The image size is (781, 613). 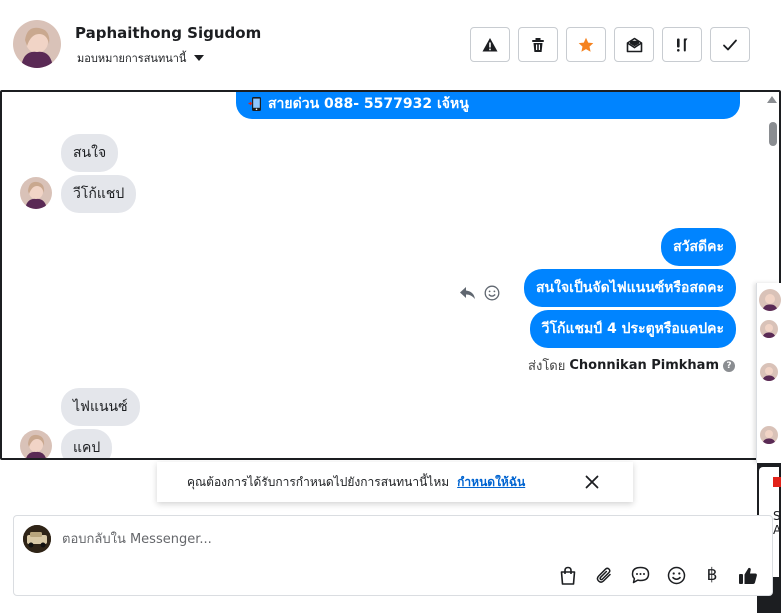 I want to click on incoming-message: แคป, so click(x=87, y=443).